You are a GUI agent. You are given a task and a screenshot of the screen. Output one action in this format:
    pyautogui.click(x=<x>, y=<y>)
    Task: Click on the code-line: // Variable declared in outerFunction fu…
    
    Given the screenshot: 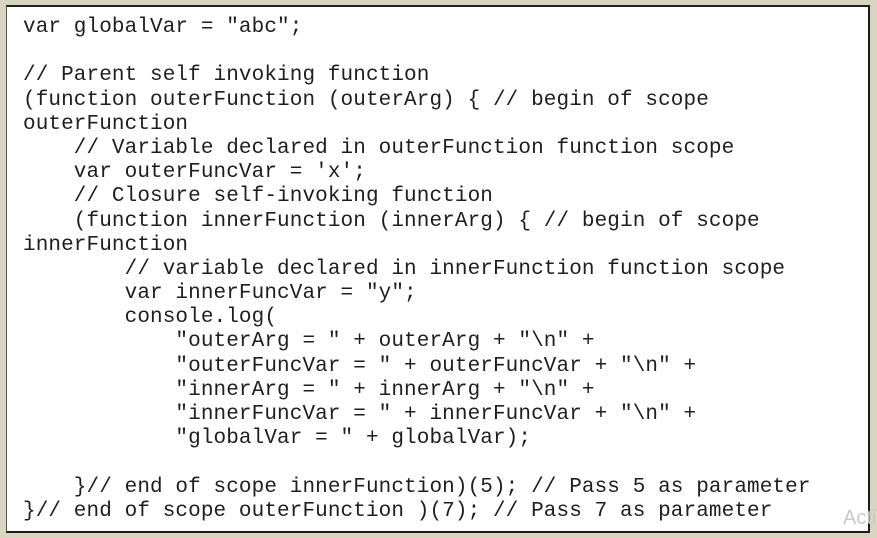 What is the action you would take?
    pyautogui.click(x=379, y=148)
    